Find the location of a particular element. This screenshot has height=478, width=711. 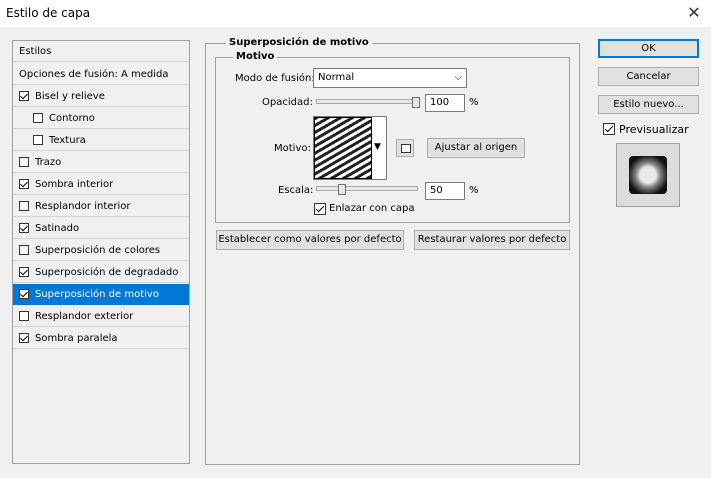

opacity-label: Opacidad: is located at coordinates (287, 102).